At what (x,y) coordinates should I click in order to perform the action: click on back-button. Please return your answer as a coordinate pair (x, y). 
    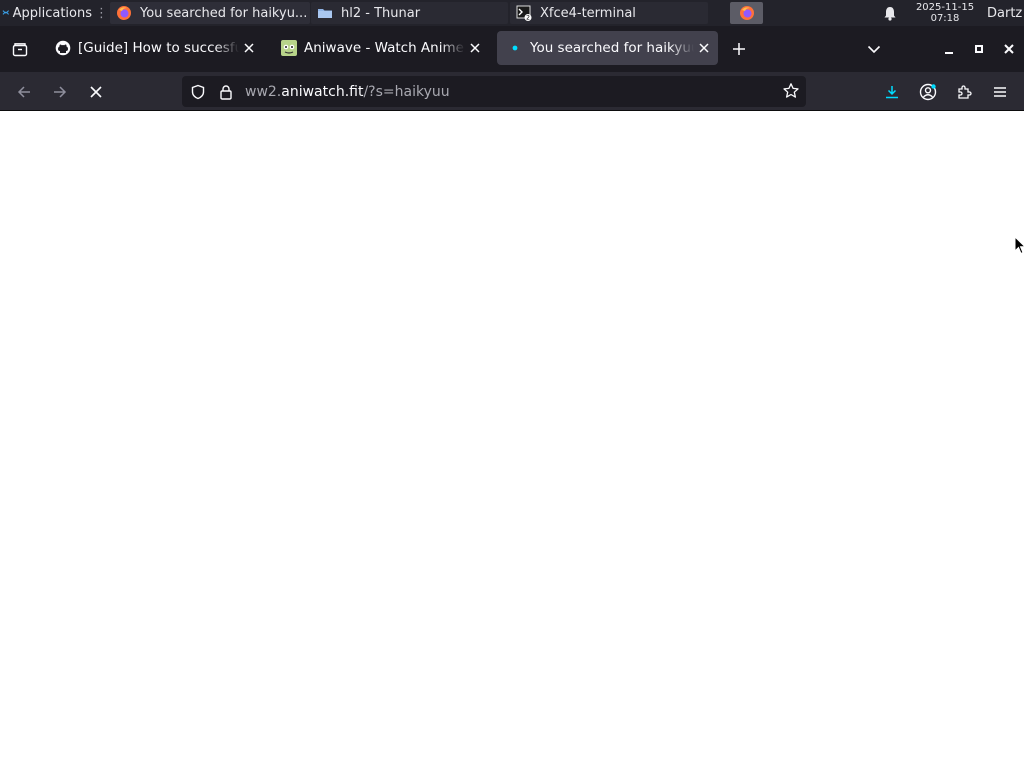
    Looking at the image, I should click on (24, 92).